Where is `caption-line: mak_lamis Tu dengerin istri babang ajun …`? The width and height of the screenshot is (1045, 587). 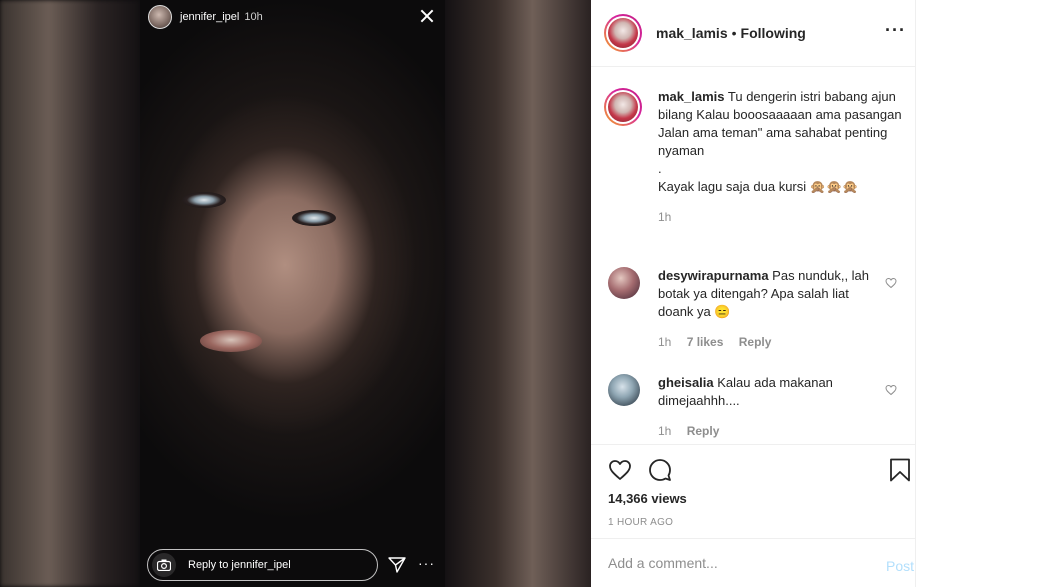 caption-line: mak_lamis Tu dengerin istri babang ajun … is located at coordinates (780, 106).